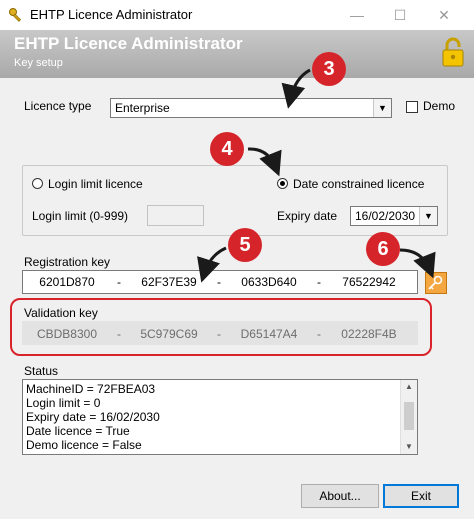 Image resolution: width=474 pixels, height=519 pixels. Describe the element at coordinates (41, 371) in the screenshot. I see `status-label: Status` at that location.